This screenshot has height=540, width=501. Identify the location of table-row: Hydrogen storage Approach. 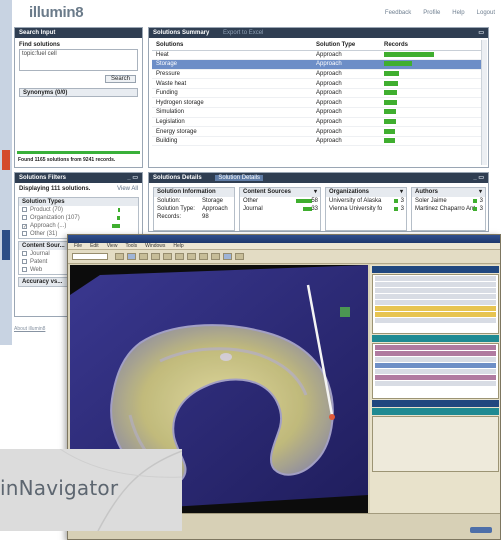
(318, 103).